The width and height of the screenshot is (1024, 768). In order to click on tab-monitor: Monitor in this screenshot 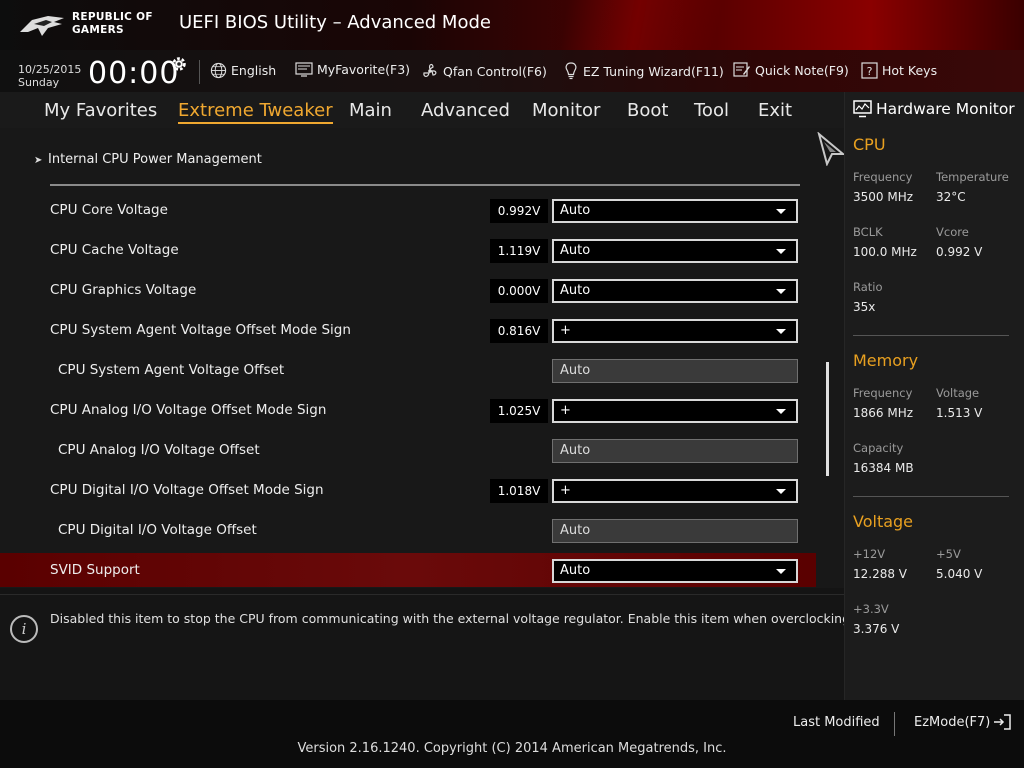, I will do `click(566, 110)`.